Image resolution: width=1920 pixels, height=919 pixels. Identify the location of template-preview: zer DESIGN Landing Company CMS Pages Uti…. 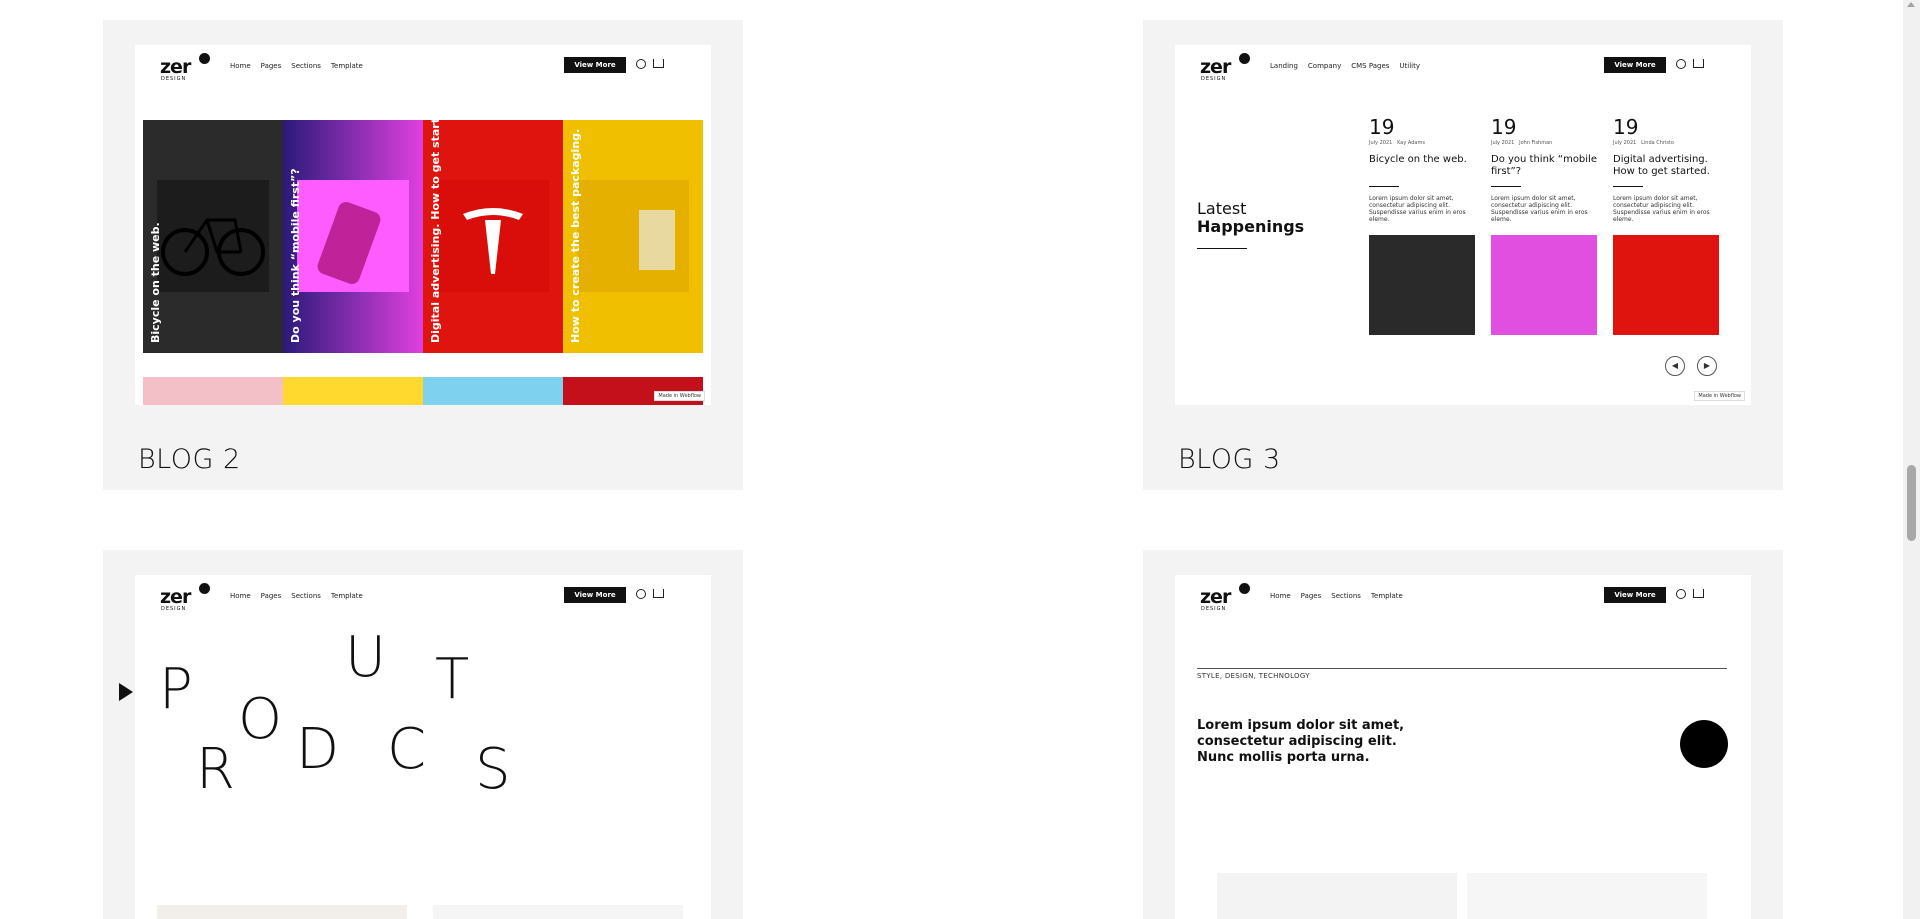
(1463, 225).